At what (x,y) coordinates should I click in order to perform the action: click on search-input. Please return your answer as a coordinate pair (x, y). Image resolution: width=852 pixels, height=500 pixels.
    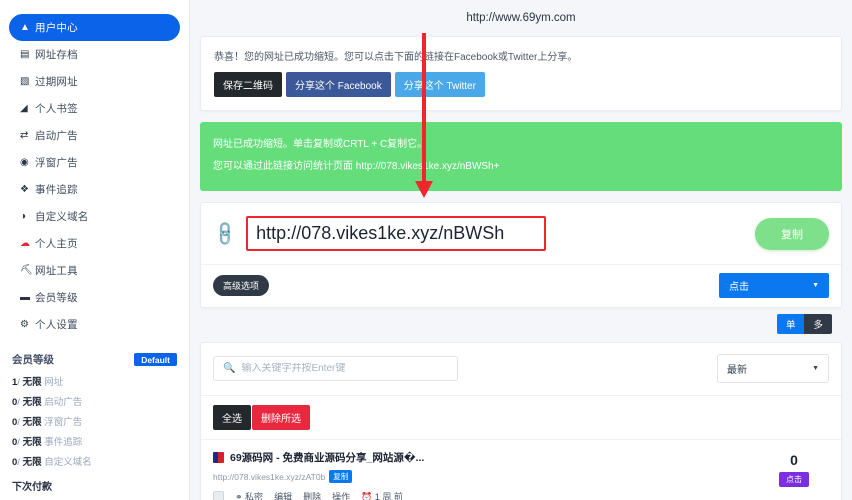
    Looking at the image, I should click on (344, 368).